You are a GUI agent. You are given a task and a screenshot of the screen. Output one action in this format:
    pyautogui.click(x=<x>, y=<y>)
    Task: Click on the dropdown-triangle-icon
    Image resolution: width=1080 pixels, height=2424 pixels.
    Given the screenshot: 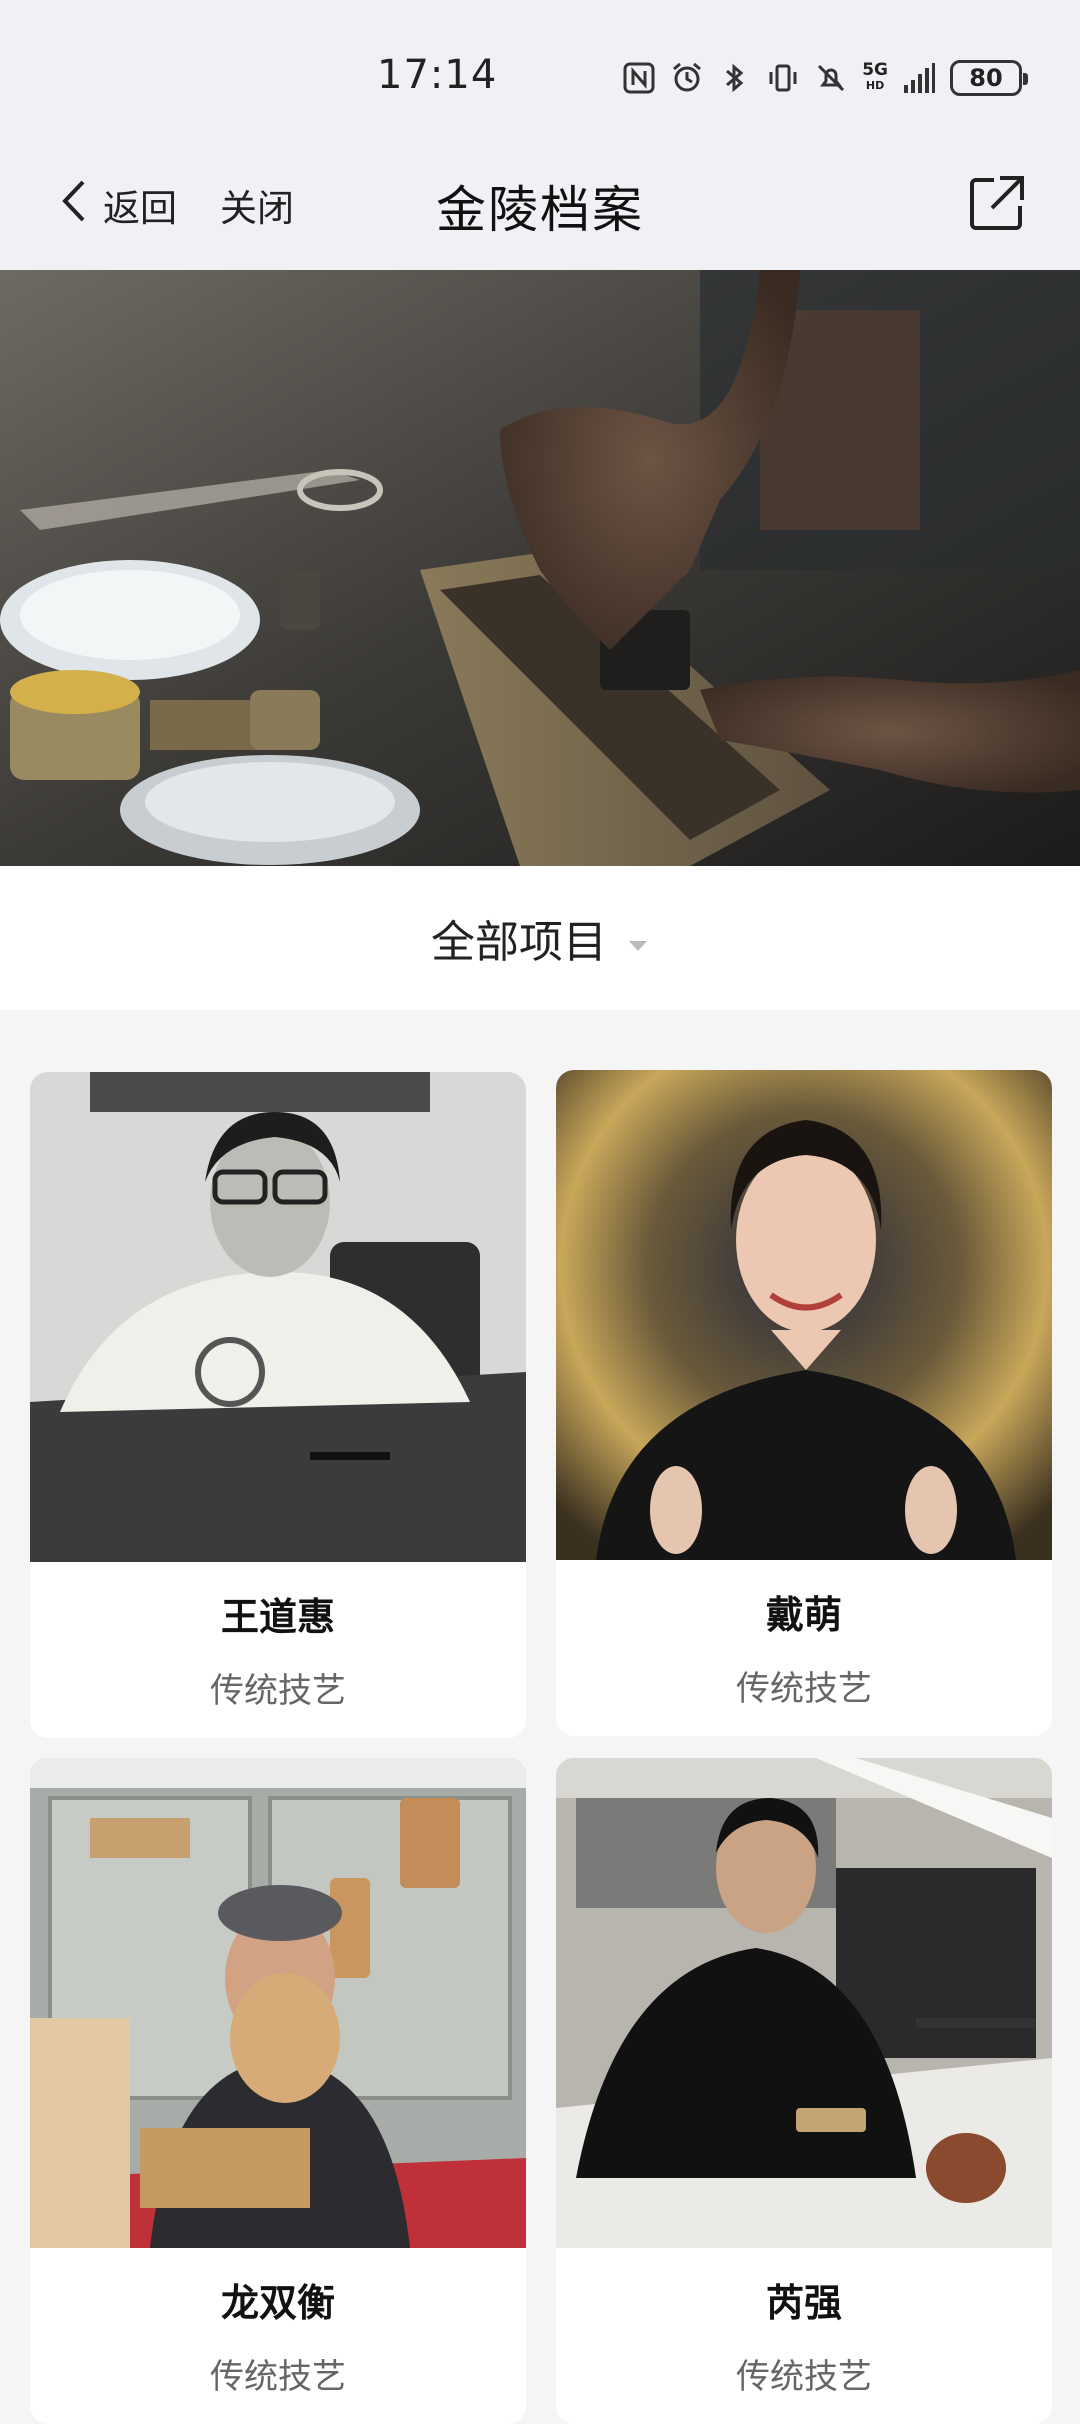 What is the action you would take?
    pyautogui.click(x=638, y=938)
    